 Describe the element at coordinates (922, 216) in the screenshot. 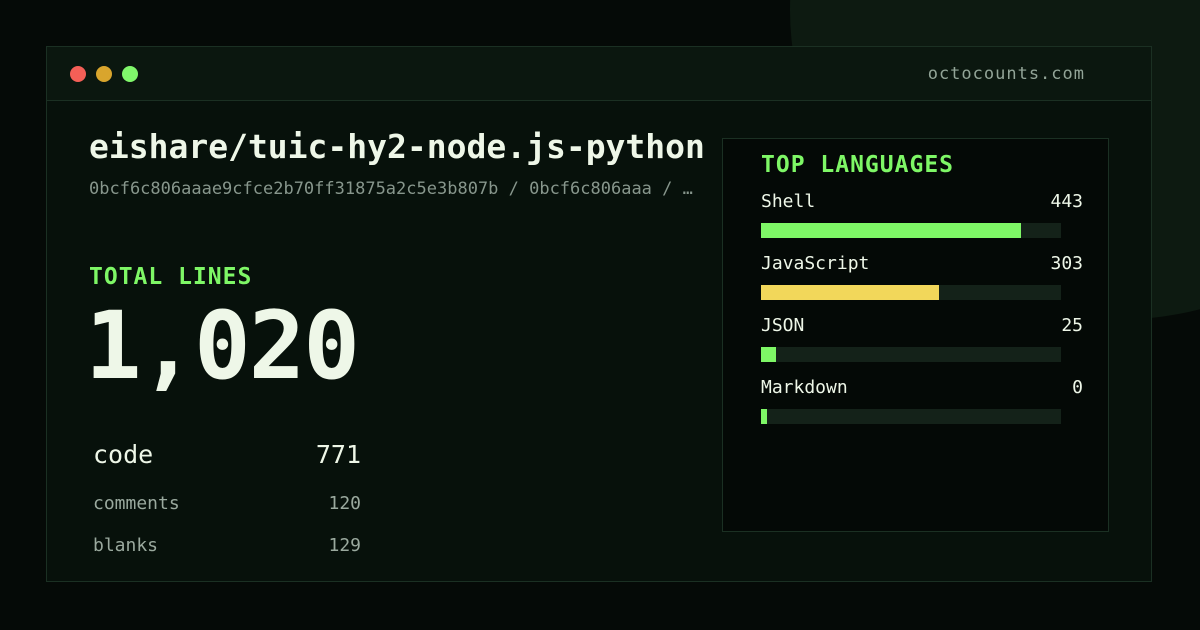

I see `language-shell: Shell 443` at that location.